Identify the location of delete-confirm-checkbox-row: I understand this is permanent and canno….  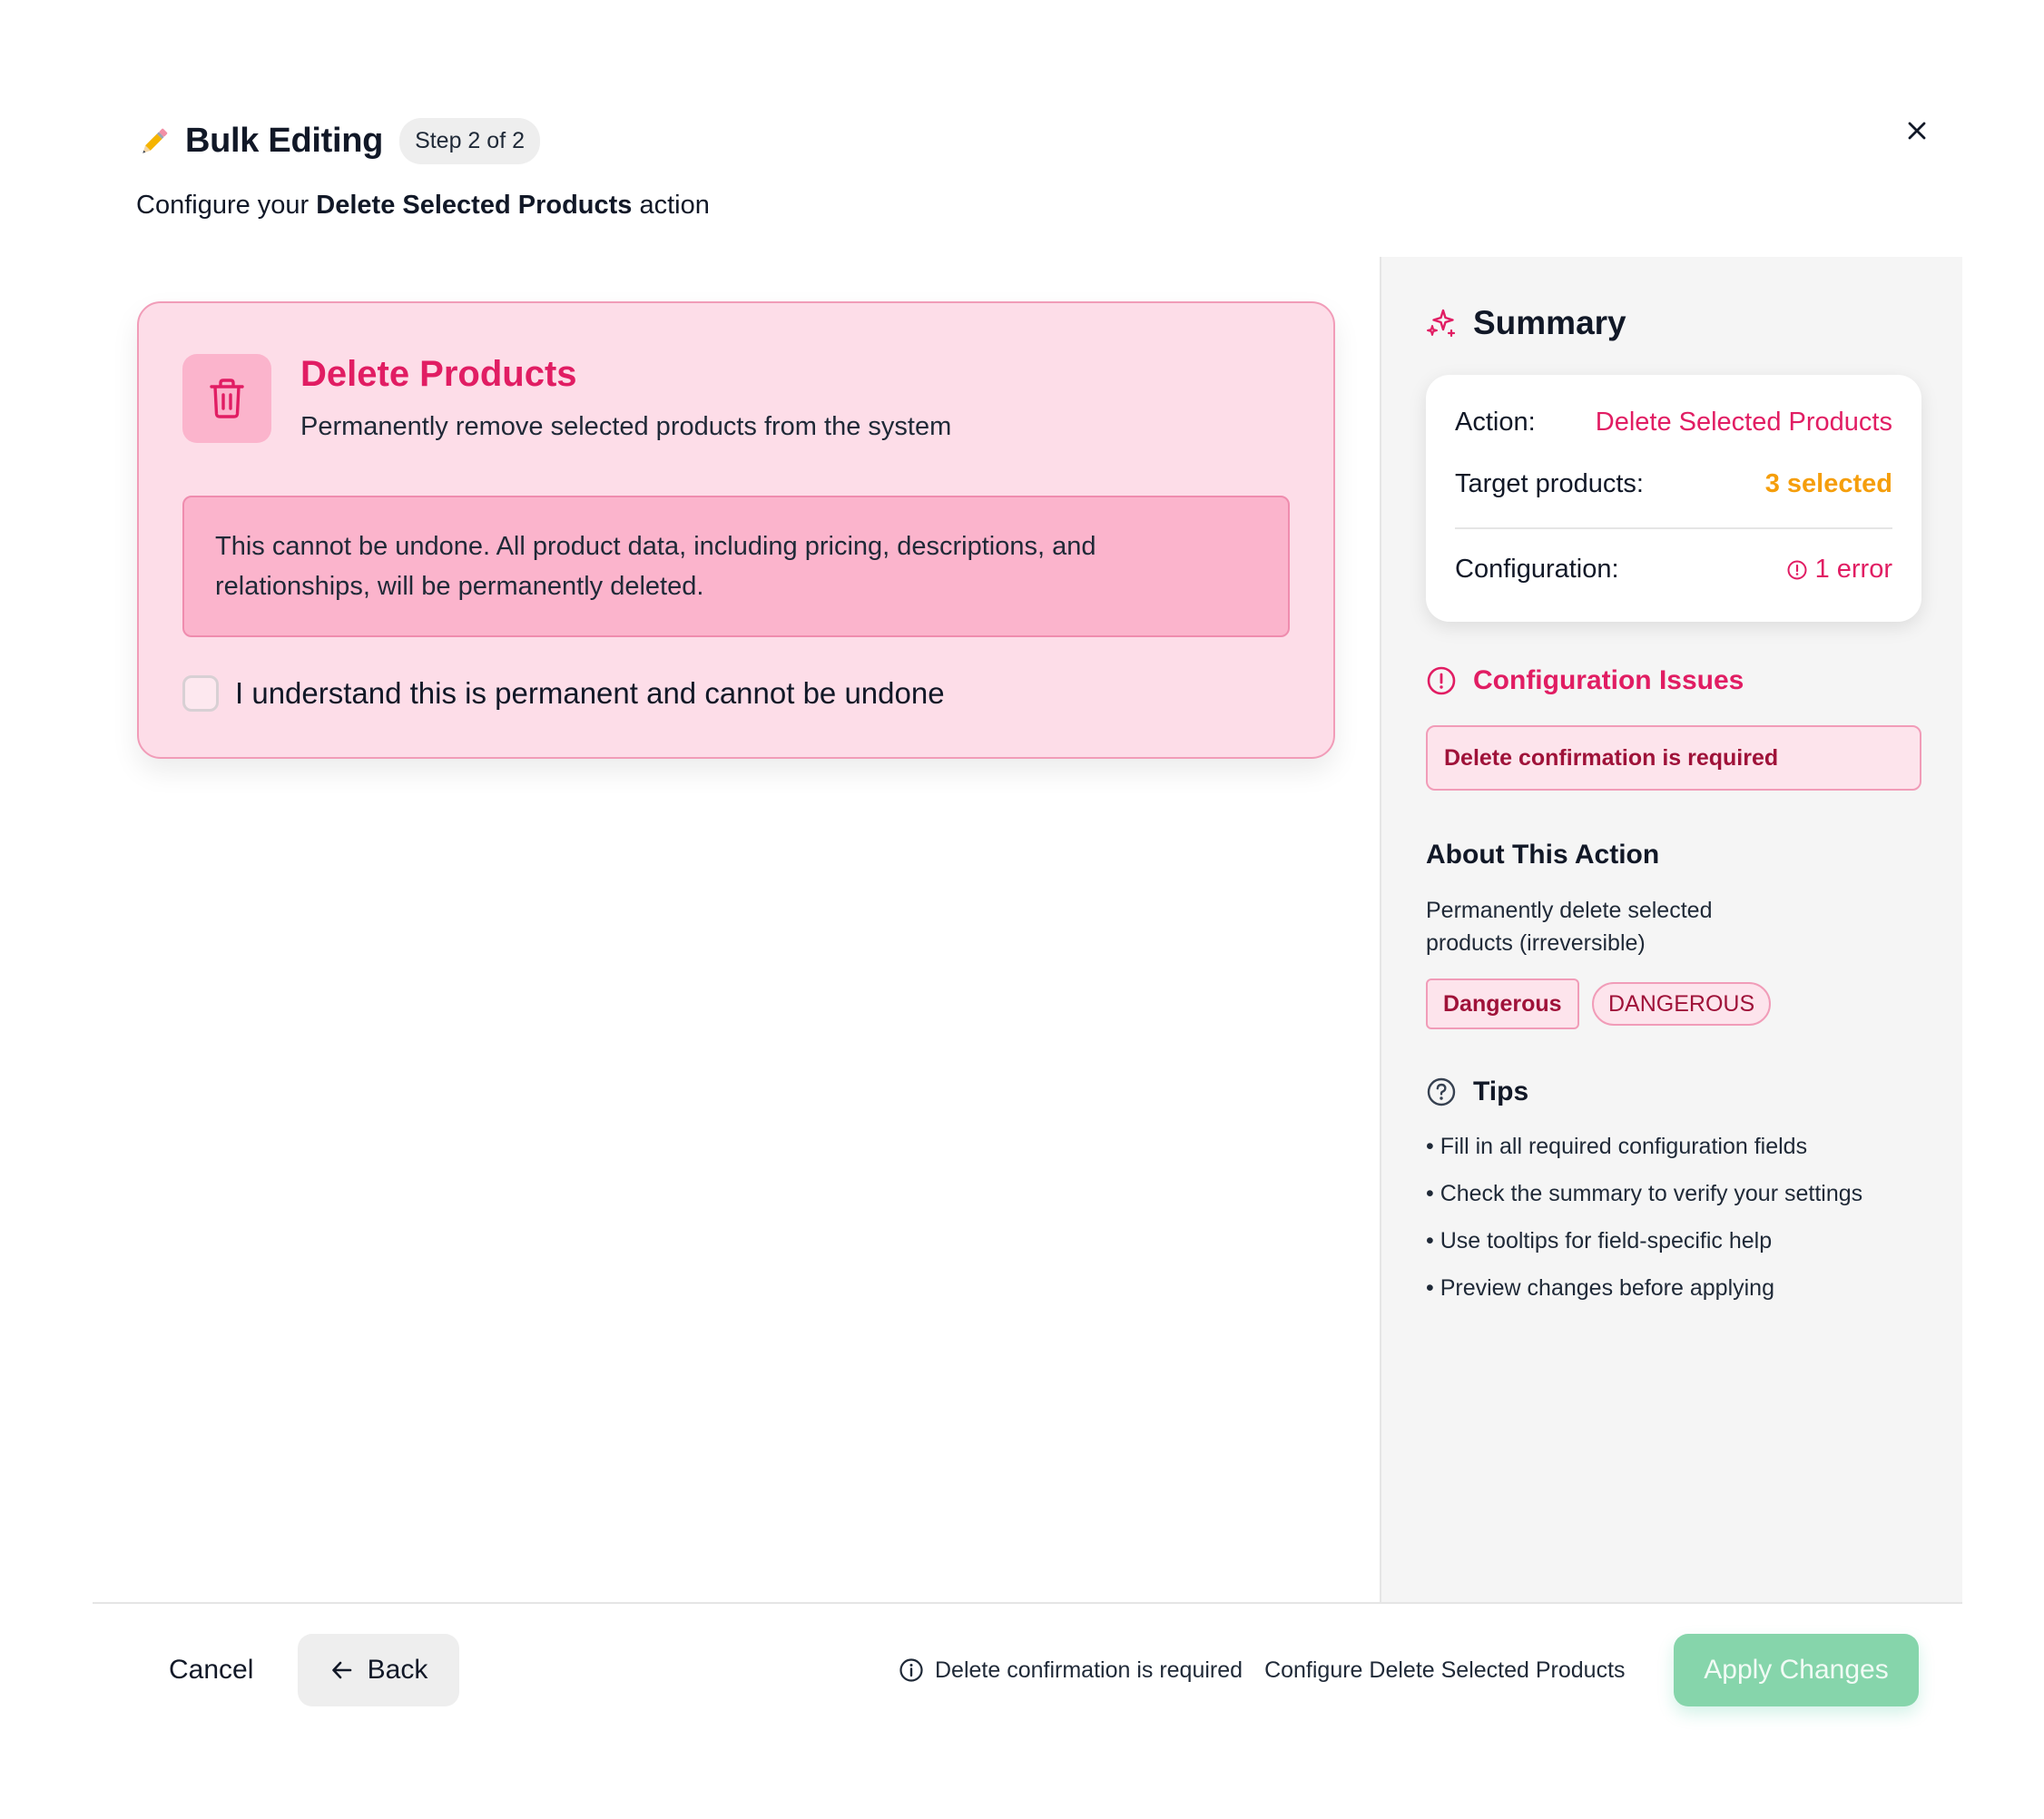
(563, 693).